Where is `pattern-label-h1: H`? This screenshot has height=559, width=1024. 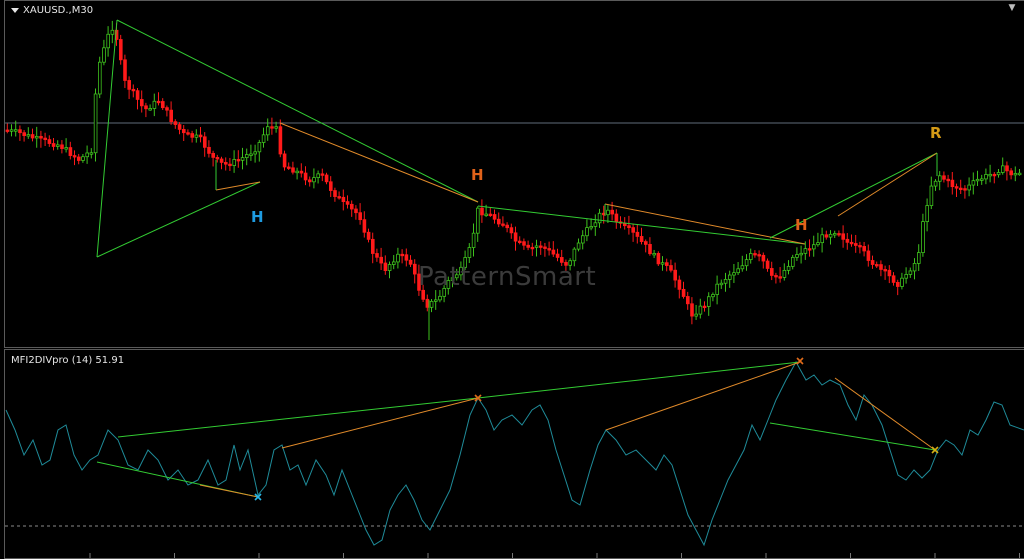 pattern-label-h1: H is located at coordinates (257, 217).